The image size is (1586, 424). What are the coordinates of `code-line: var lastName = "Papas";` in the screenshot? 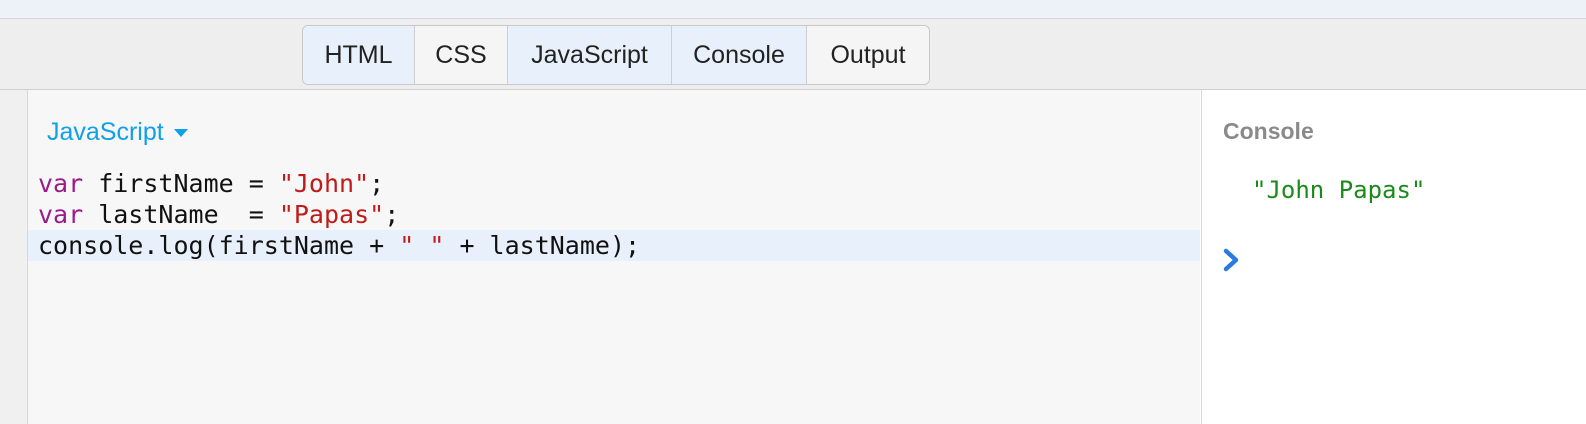 It's located at (614, 214).